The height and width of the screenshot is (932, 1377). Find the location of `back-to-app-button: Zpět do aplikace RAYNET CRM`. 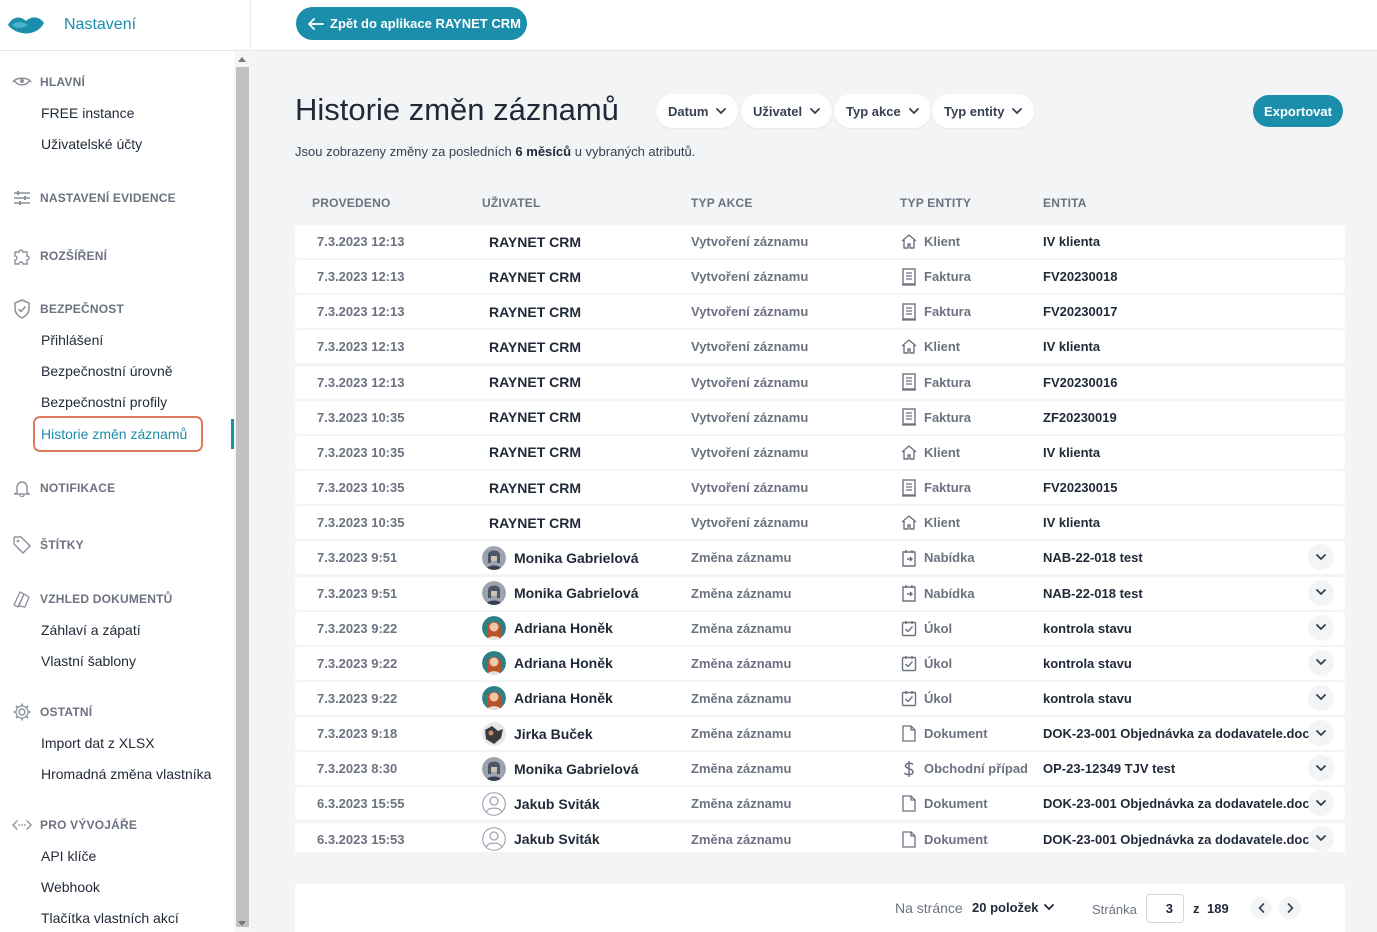

back-to-app-button: Zpět do aplikace RAYNET CRM is located at coordinates (411, 23).